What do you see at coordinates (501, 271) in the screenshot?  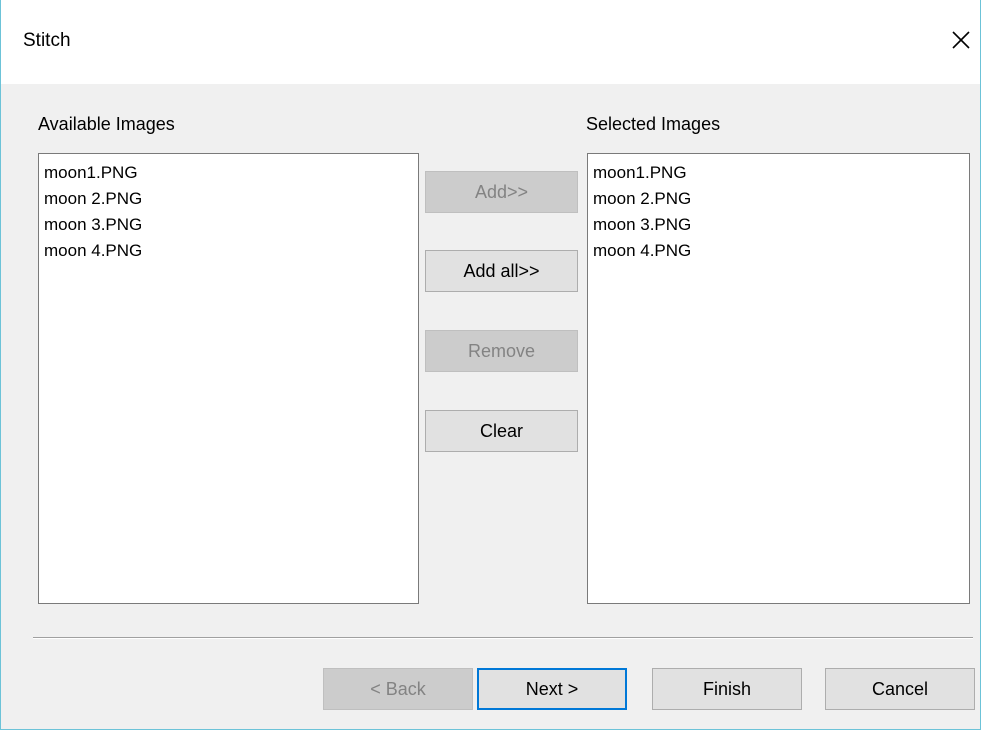 I see `add-all-button: Add all>>` at bounding box center [501, 271].